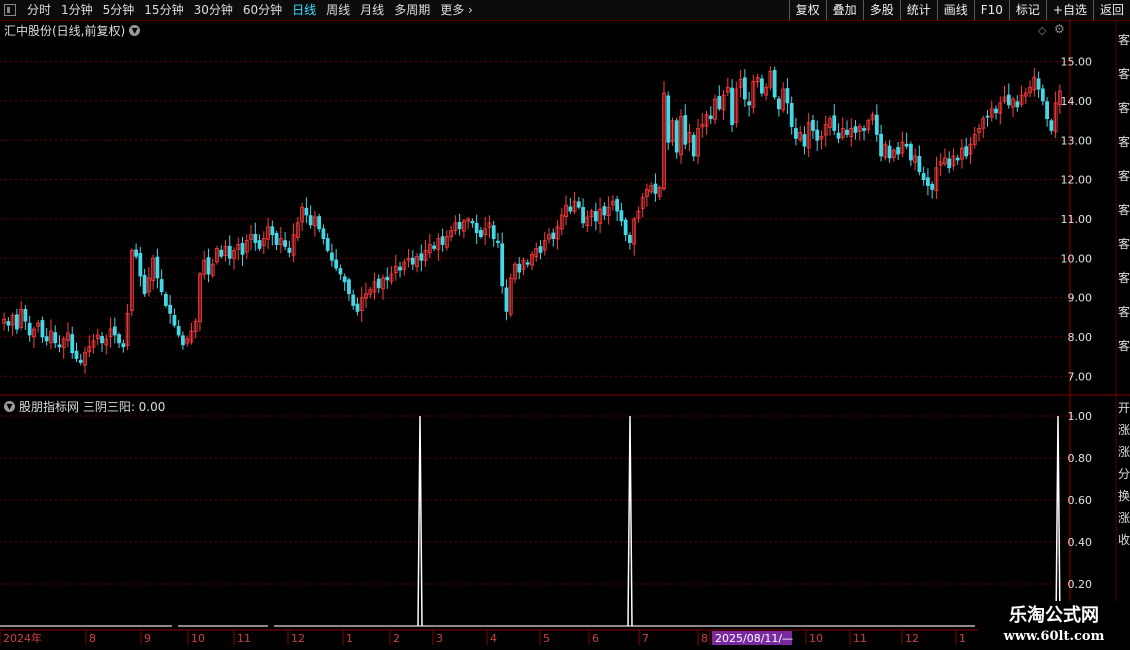 The width and height of the screenshot is (1130, 650). Describe the element at coordinates (396, 638) in the screenshot. I see `date-tick-label: 2` at that location.